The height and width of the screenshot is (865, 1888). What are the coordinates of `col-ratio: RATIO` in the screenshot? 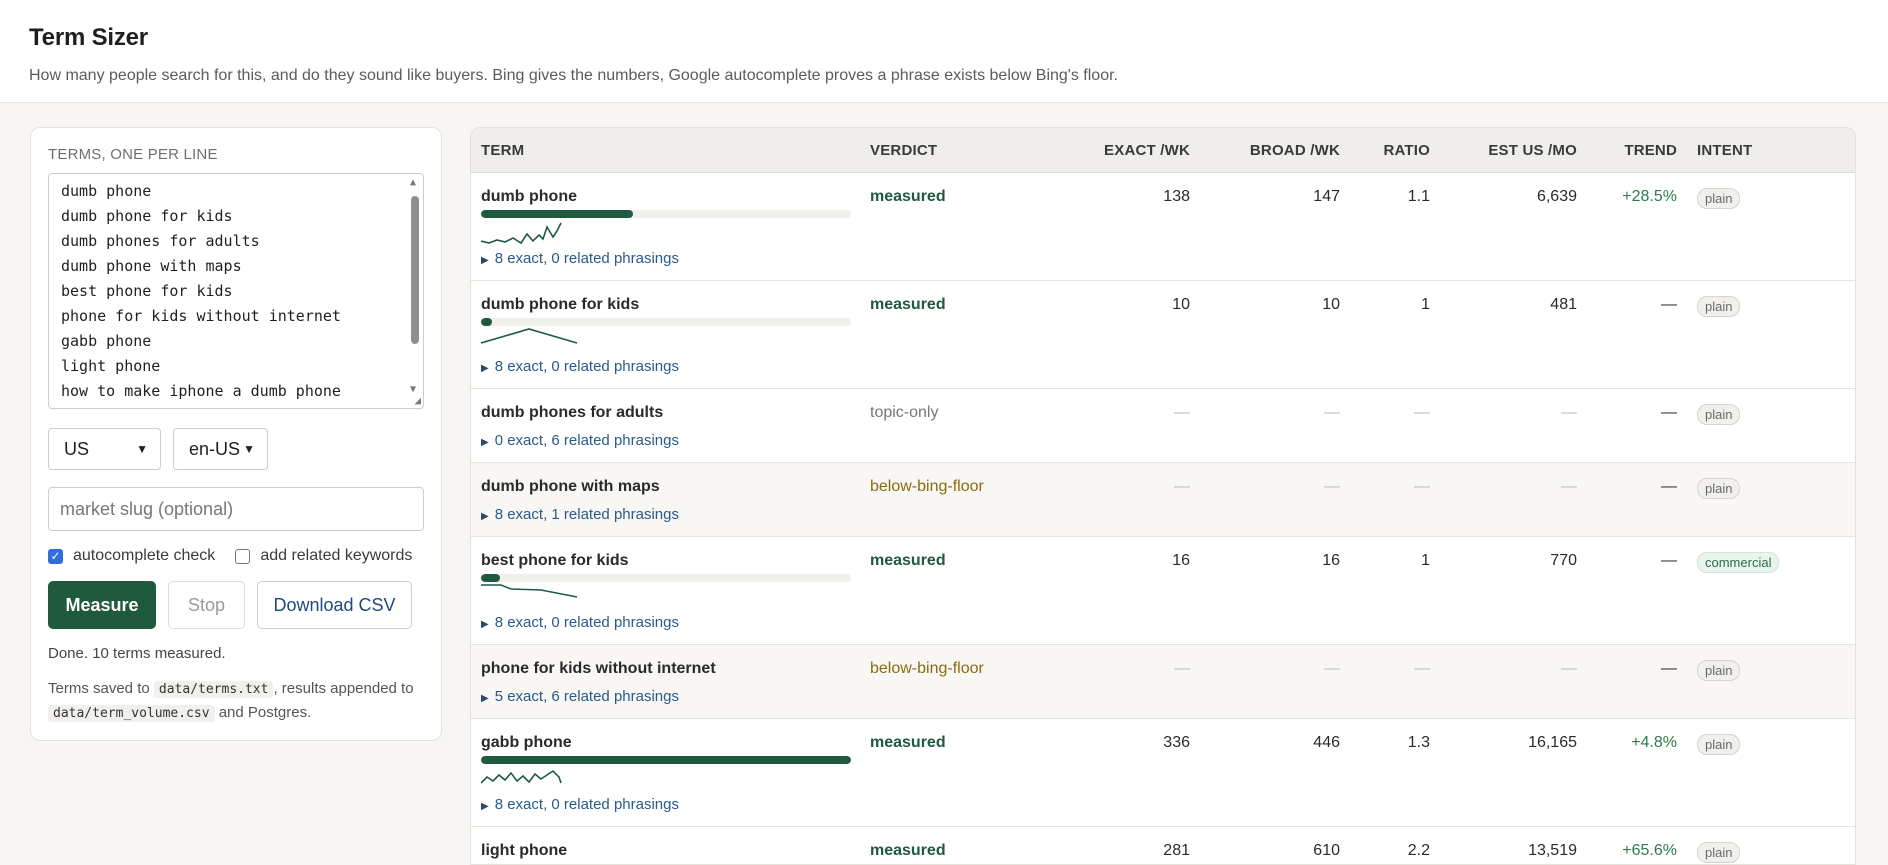 It's located at (1406, 150).